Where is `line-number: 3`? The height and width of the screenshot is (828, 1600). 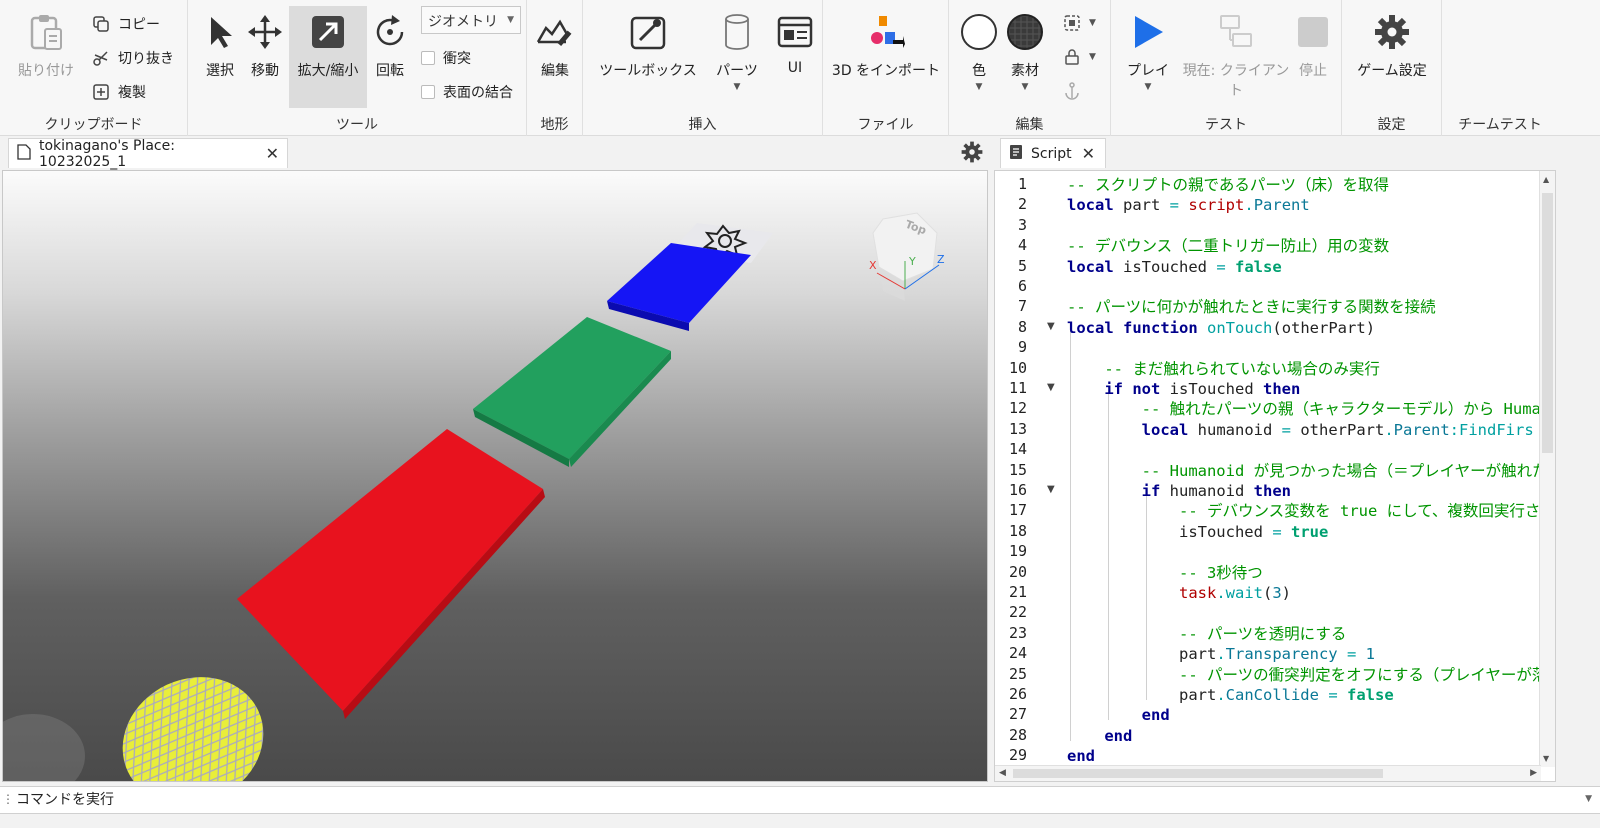
line-number: 3 is located at coordinates (1022, 224).